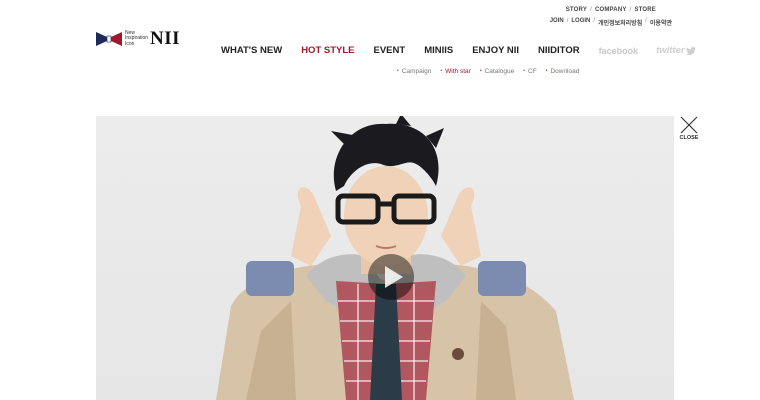 The height and width of the screenshot is (400, 760). What do you see at coordinates (580, 22) in the screenshot?
I see `login-link: LOGIN` at bounding box center [580, 22].